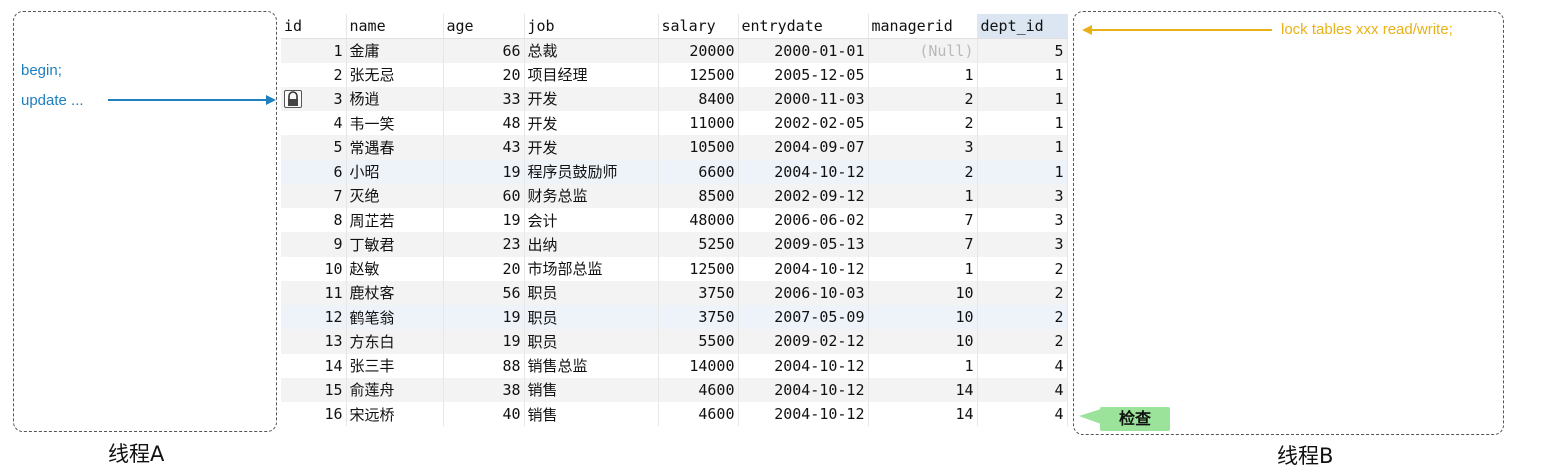 The width and height of the screenshot is (1567, 470). What do you see at coordinates (674, 268) in the screenshot?
I see `table-row: 10 赵敏 20 市场部总监 12500 2004-10-12 1 2` at bounding box center [674, 268].